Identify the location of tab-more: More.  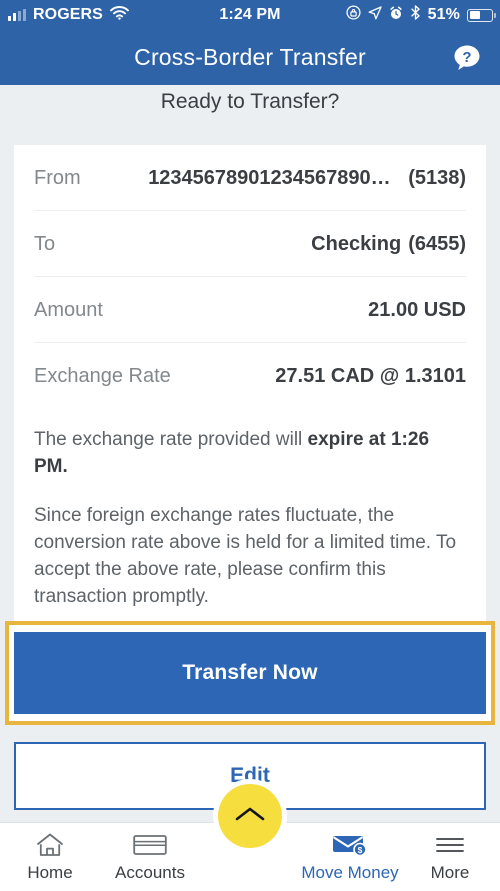
(450, 857).